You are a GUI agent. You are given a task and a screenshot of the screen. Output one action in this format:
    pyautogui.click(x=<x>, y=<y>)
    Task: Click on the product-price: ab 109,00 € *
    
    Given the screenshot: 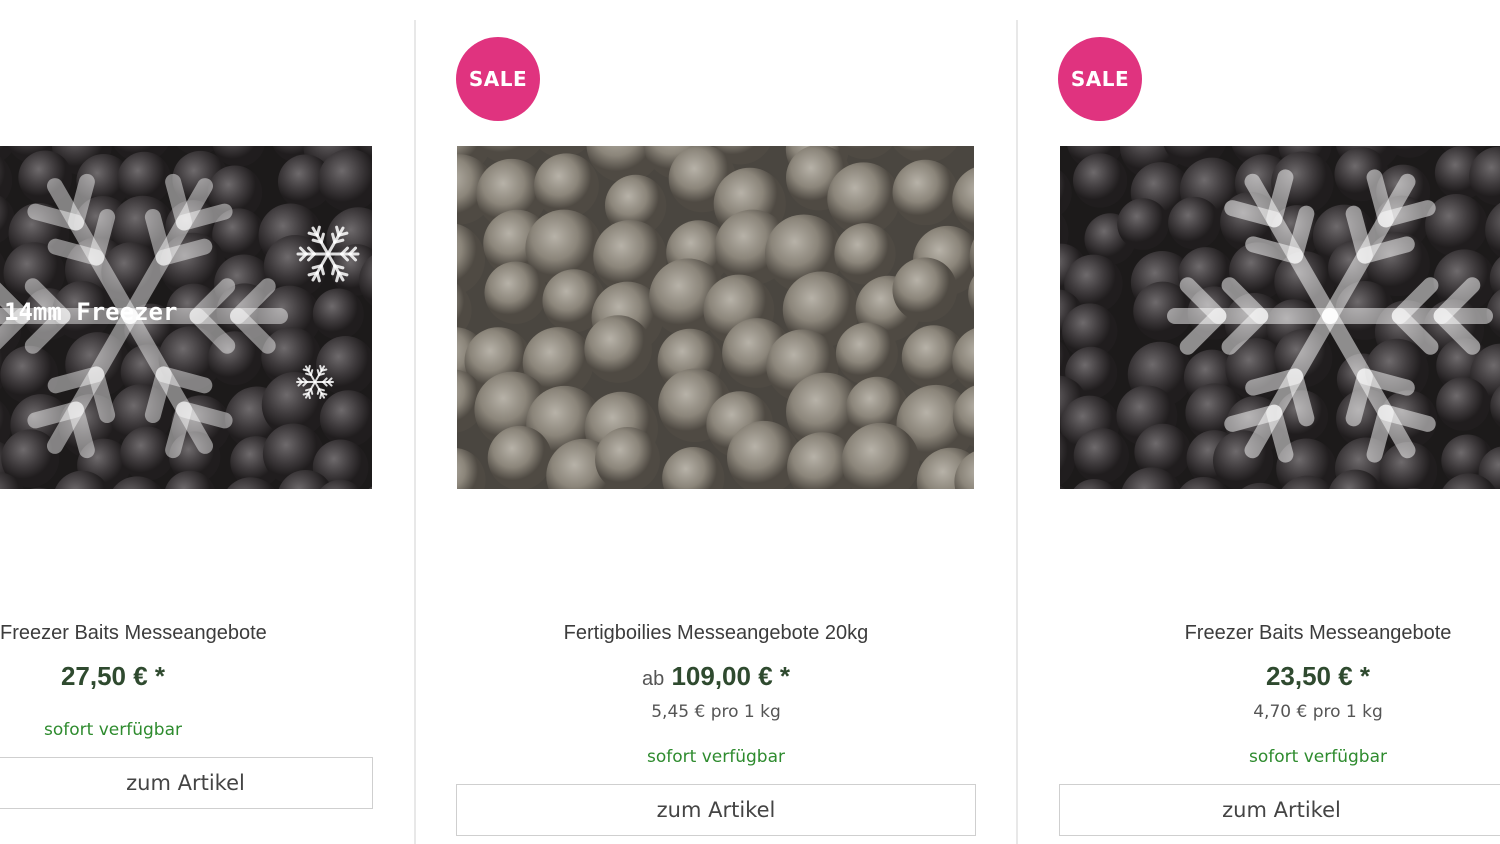 What is the action you would take?
    pyautogui.click(x=716, y=676)
    